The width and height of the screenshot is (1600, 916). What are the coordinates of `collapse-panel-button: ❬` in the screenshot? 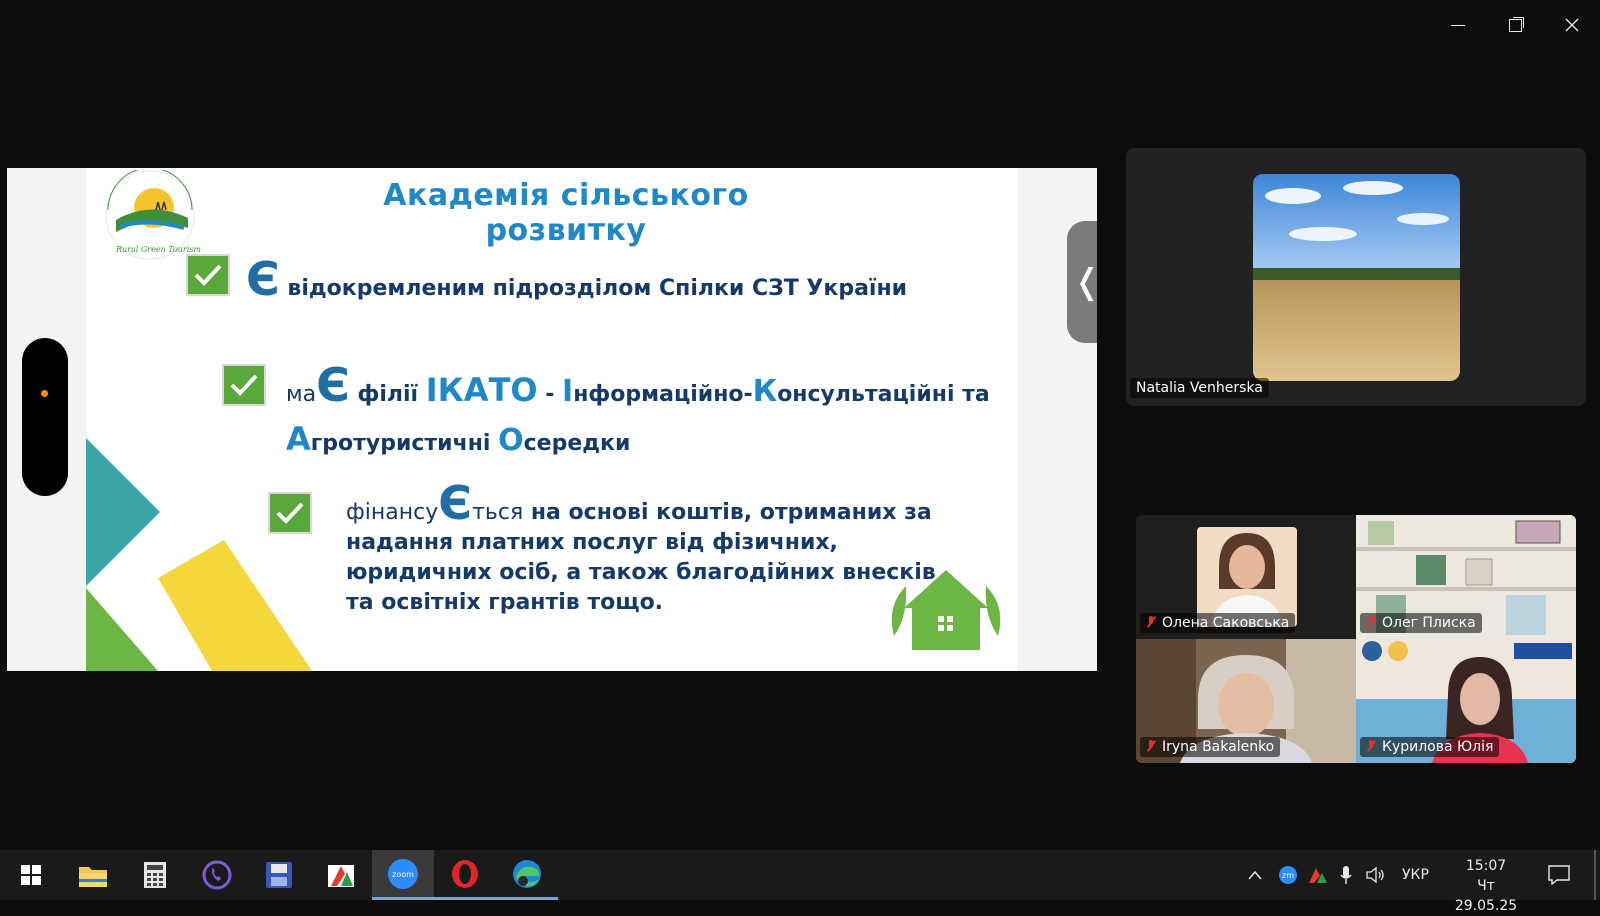 It's located at (1082, 282).